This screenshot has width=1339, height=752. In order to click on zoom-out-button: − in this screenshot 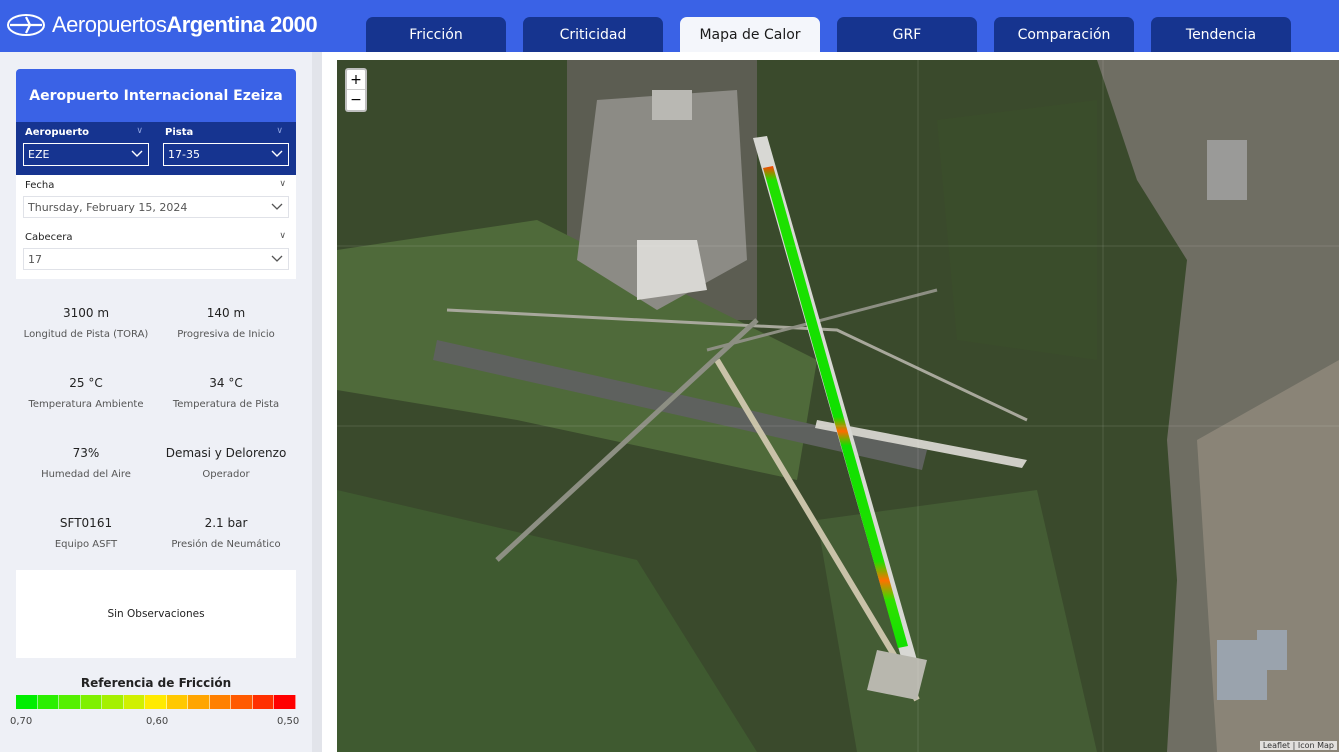, I will do `click(356, 100)`.